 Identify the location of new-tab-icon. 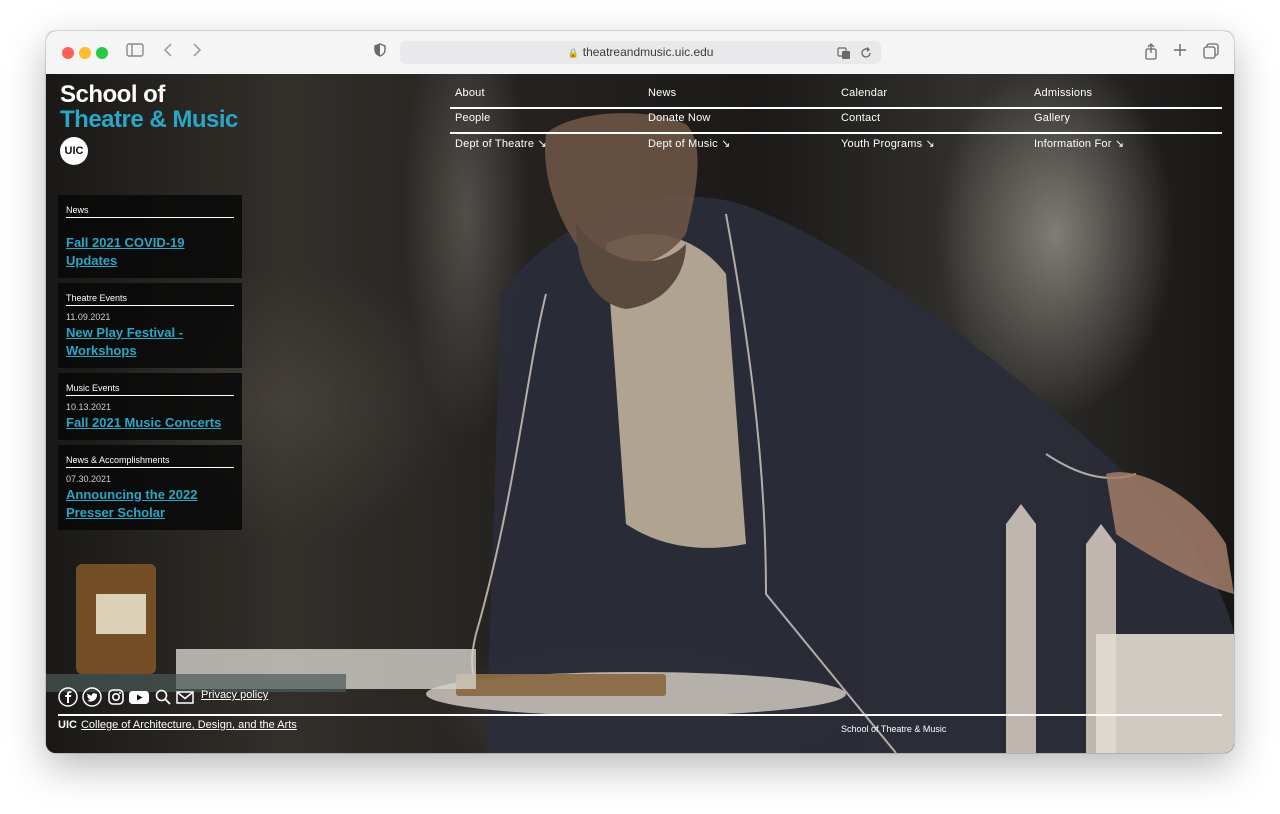
(1180, 52).